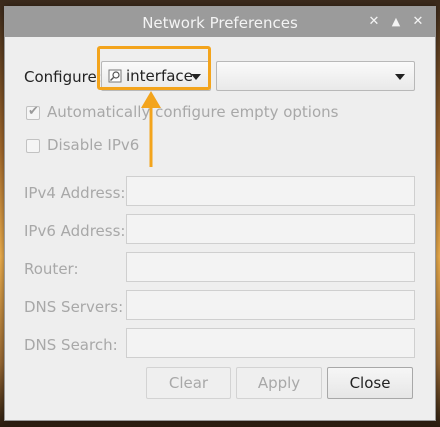 This screenshot has height=427, width=440. Describe the element at coordinates (396, 22) in the screenshot. I see `maximize-icon: ▲` at that location.